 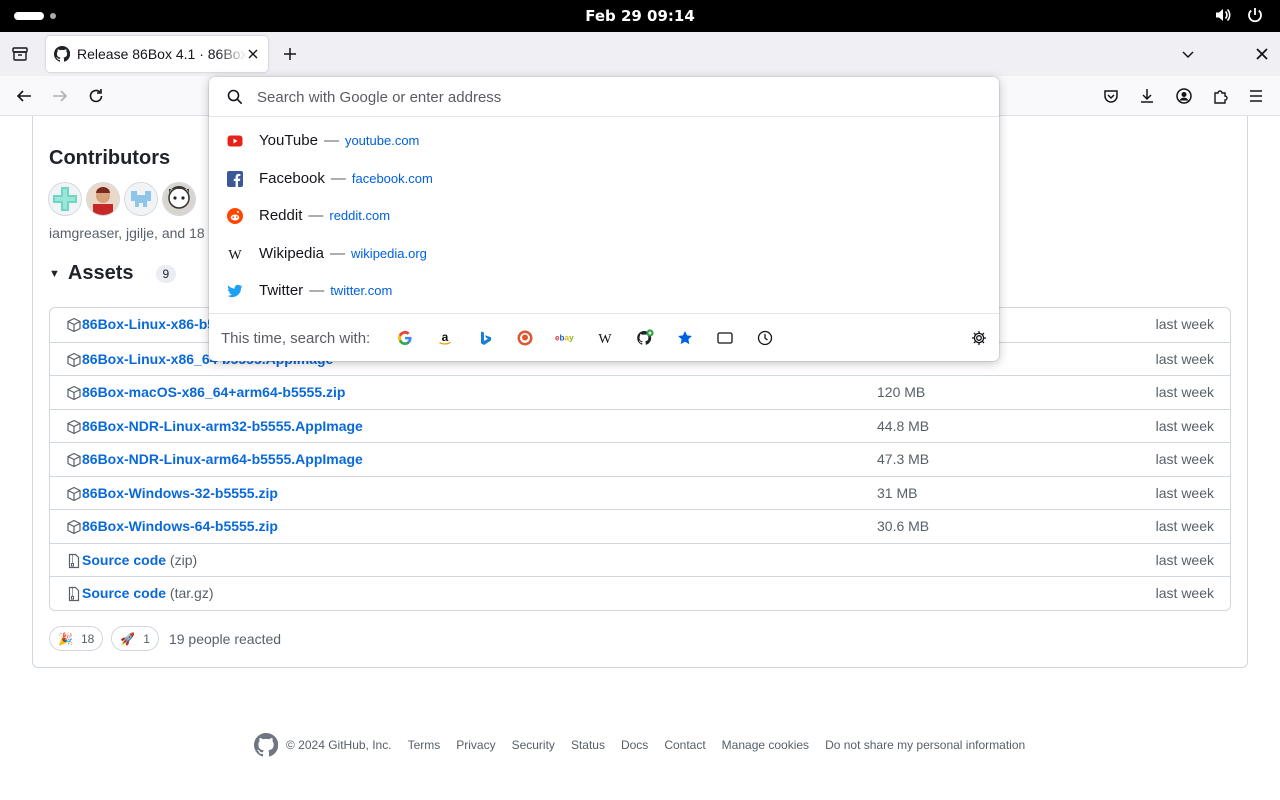 I want to click on account-icon, so click(x=1184, y=96).